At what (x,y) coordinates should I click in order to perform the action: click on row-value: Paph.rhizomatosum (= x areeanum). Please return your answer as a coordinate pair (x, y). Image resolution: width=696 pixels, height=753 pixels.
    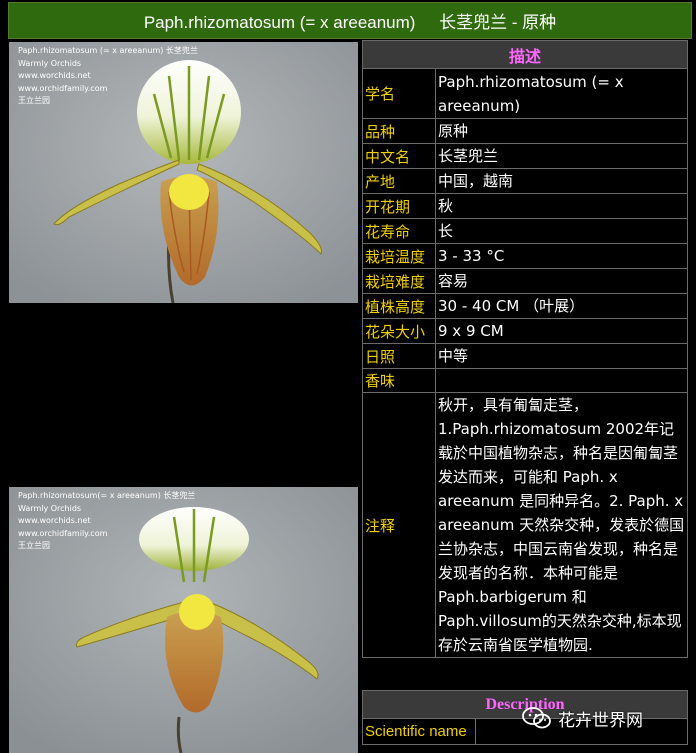
    Looking at the image, I should click on (561, 93).